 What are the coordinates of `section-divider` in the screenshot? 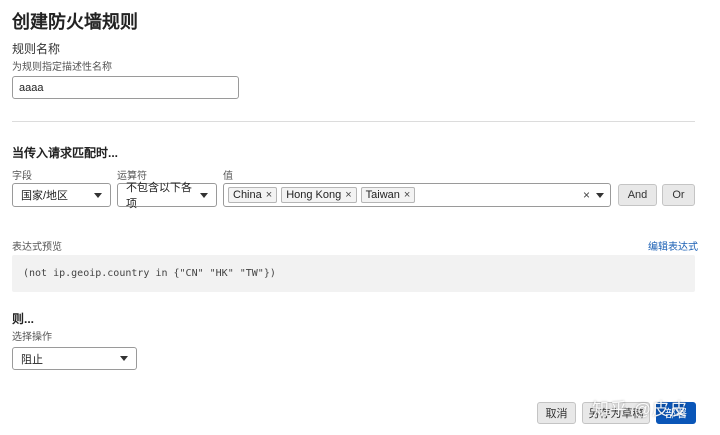 It's located at (353, 121).